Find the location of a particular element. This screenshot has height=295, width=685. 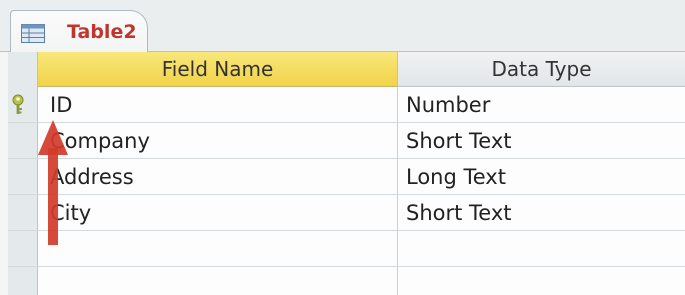

column-header-data-type: Data Type is located at coordinates (541, 69).